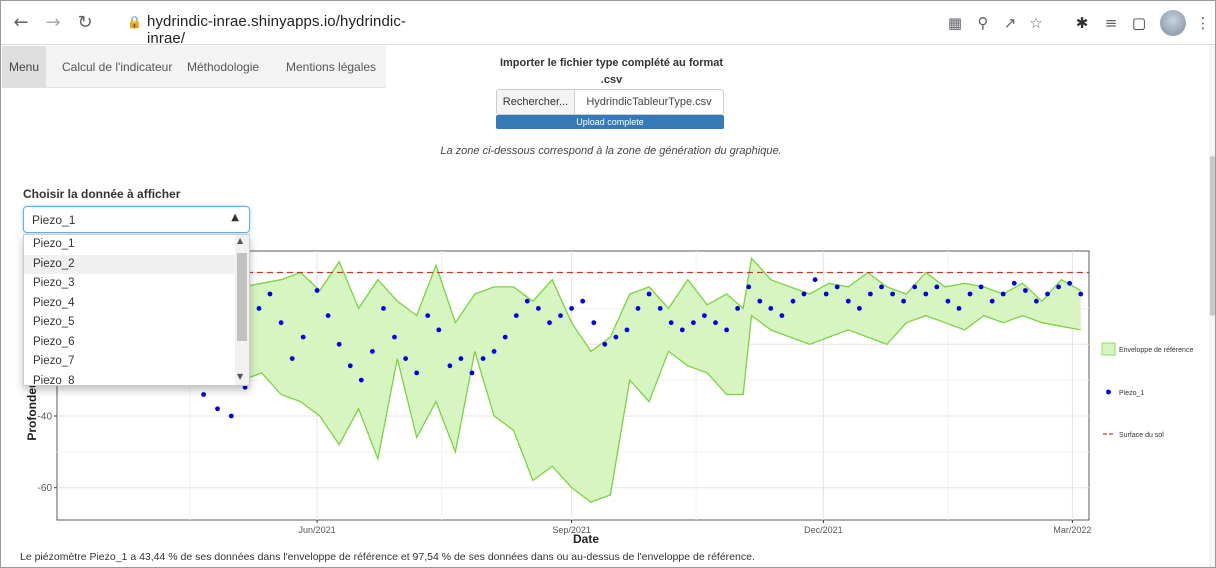 This screenshot has width=1216, height=568. I want to click on nav-calcul: Calcul de l'indicateur, so click(117, 67).